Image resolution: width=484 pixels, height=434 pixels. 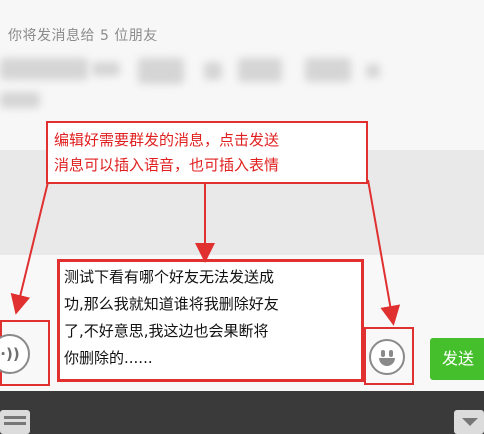 I want to click on emoji-smile-icon, so click(x=387, y=357).